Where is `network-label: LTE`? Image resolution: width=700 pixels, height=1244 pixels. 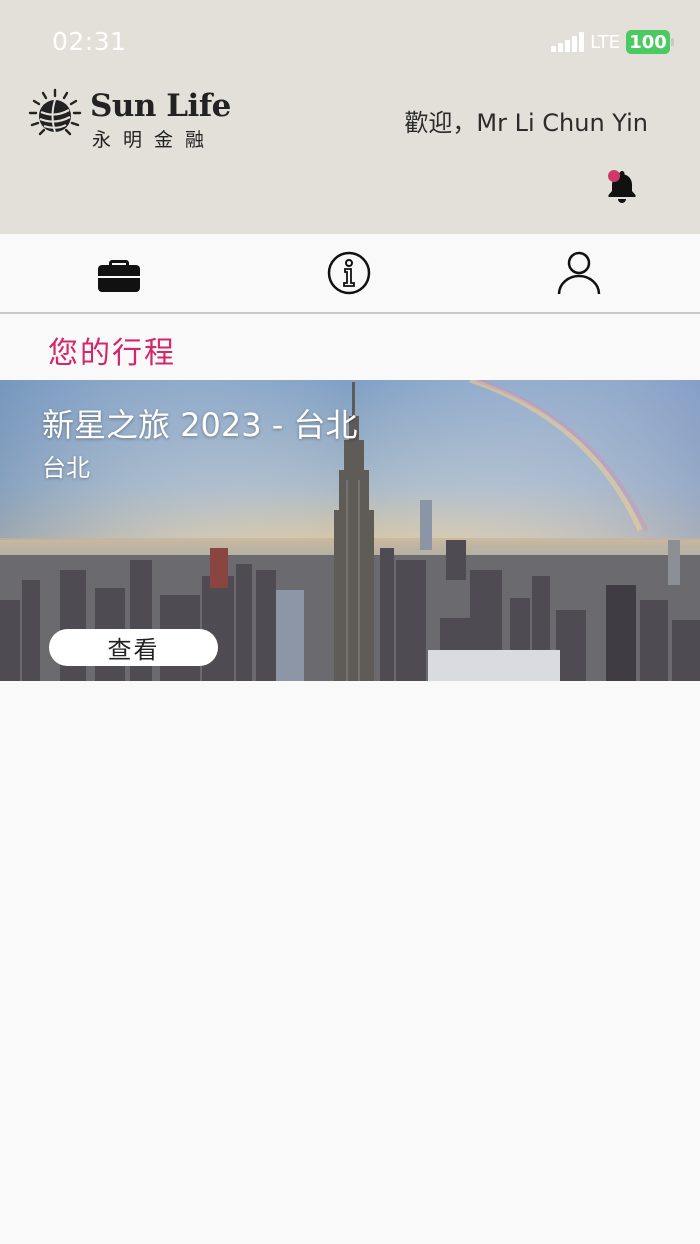
network-label: LTE is located at coordinates (605, 42).